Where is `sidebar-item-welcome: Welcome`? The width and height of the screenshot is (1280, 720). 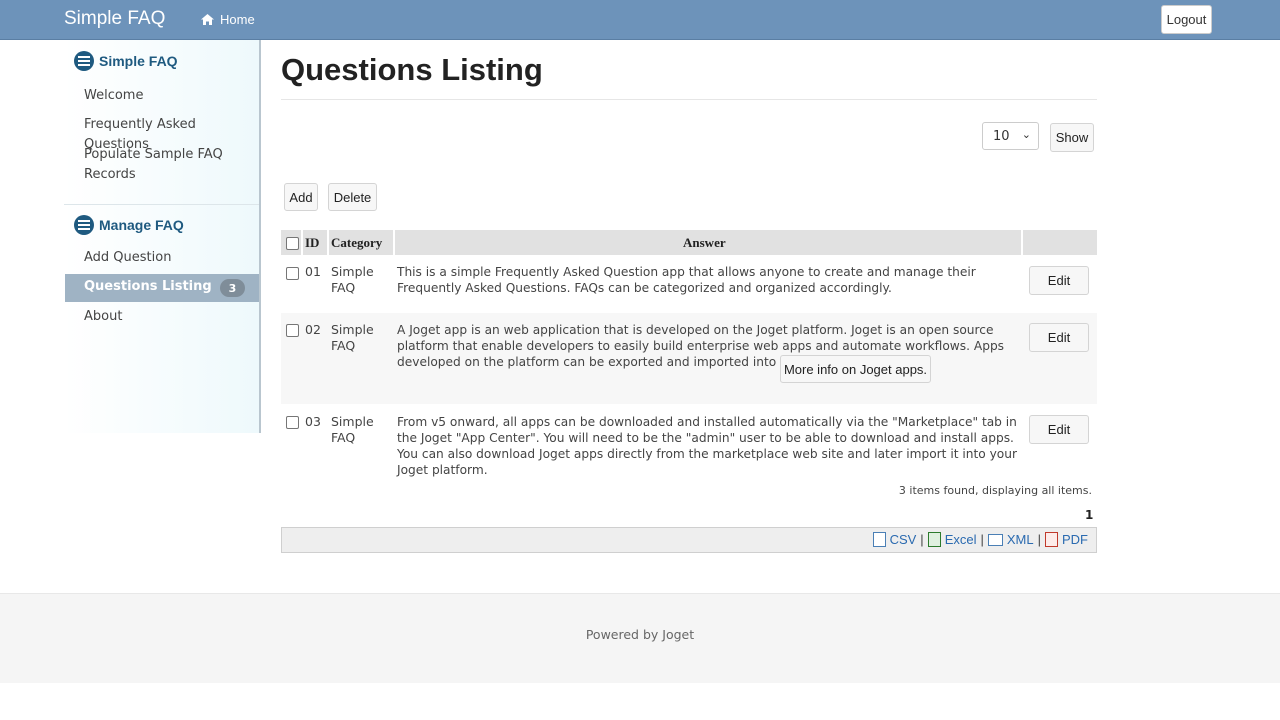
sidebar-item-welcome: Welcome is located at coordinates (113, 96).